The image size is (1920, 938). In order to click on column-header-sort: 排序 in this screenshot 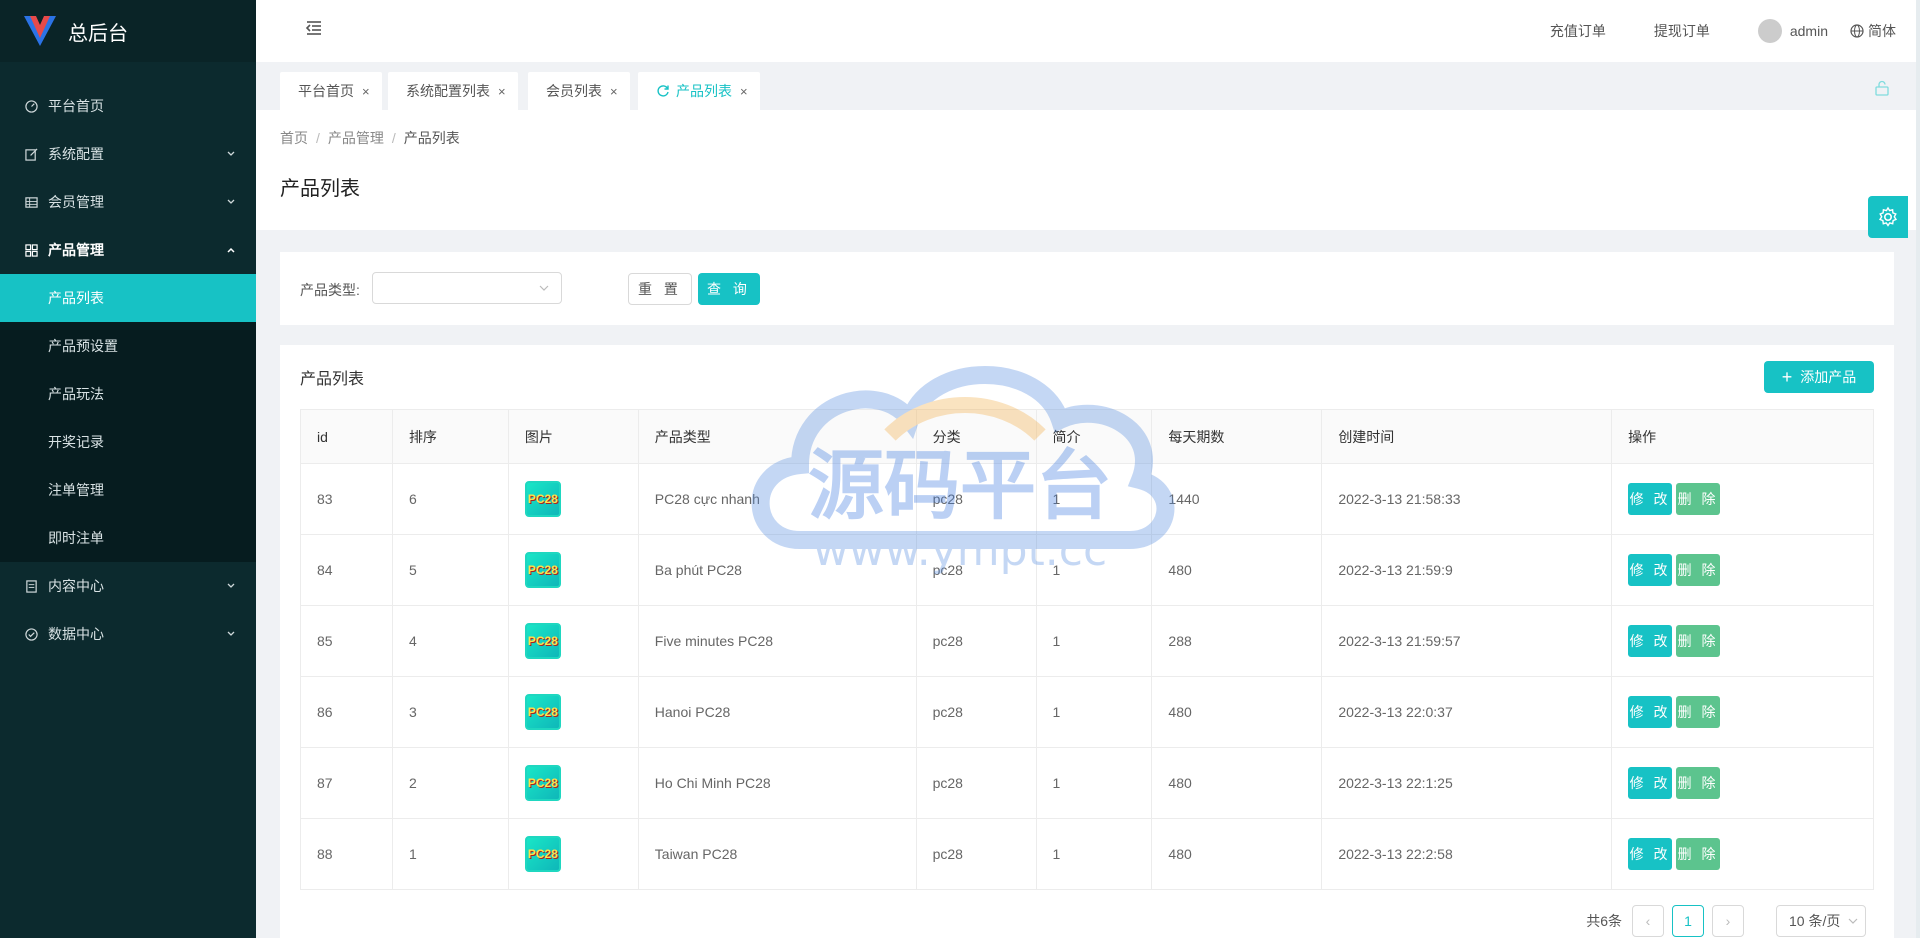, I will do `click(450, 436)`.